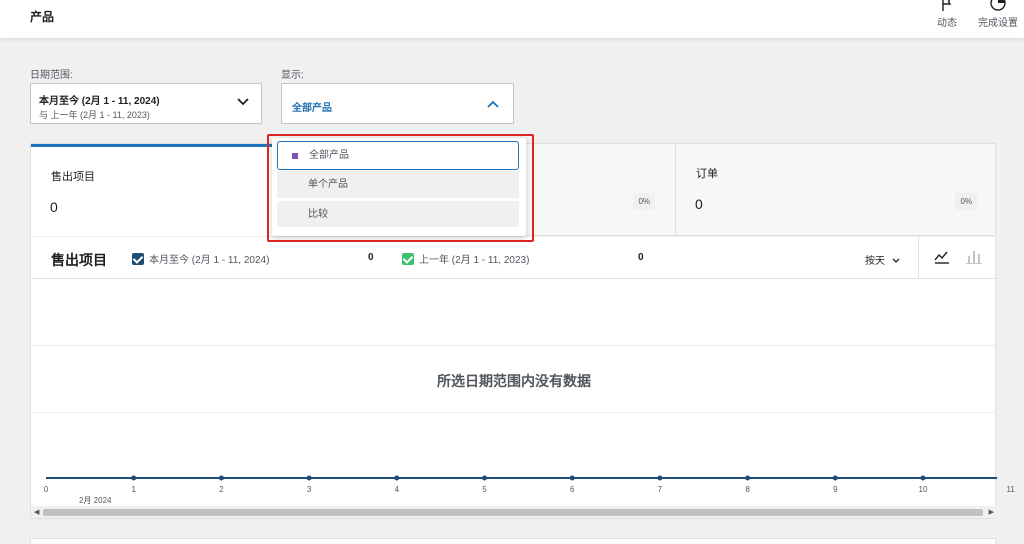 The width and height of the screenshot is (1024, 544). Describe the element at coordinates (400, 188) in the screenshot. I see `highlight-box` at that location.